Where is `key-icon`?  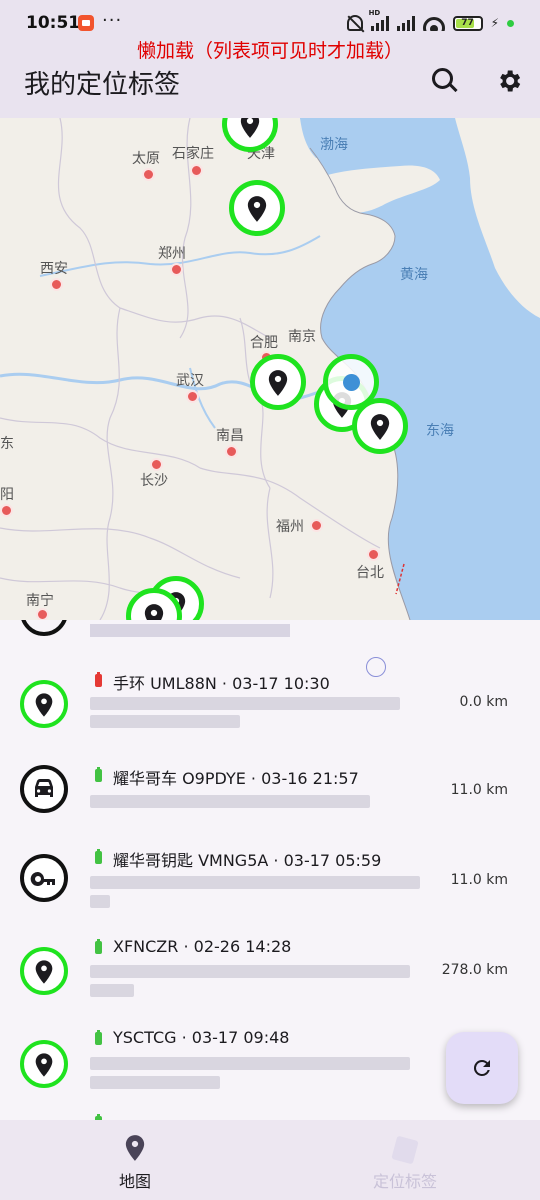
key-icon is located at coordinates (44, 878).